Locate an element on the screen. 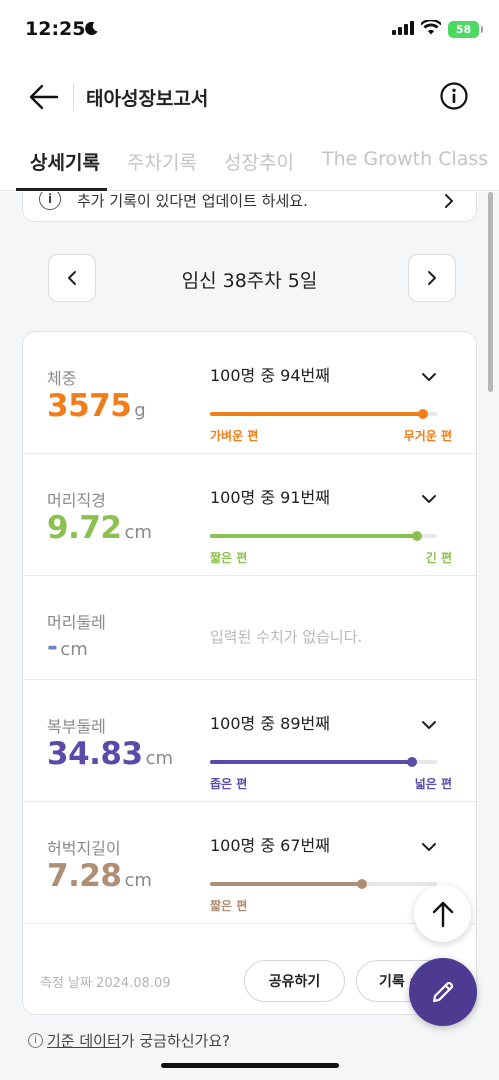  metric-value: - cm is located at coordinates (67, 647).